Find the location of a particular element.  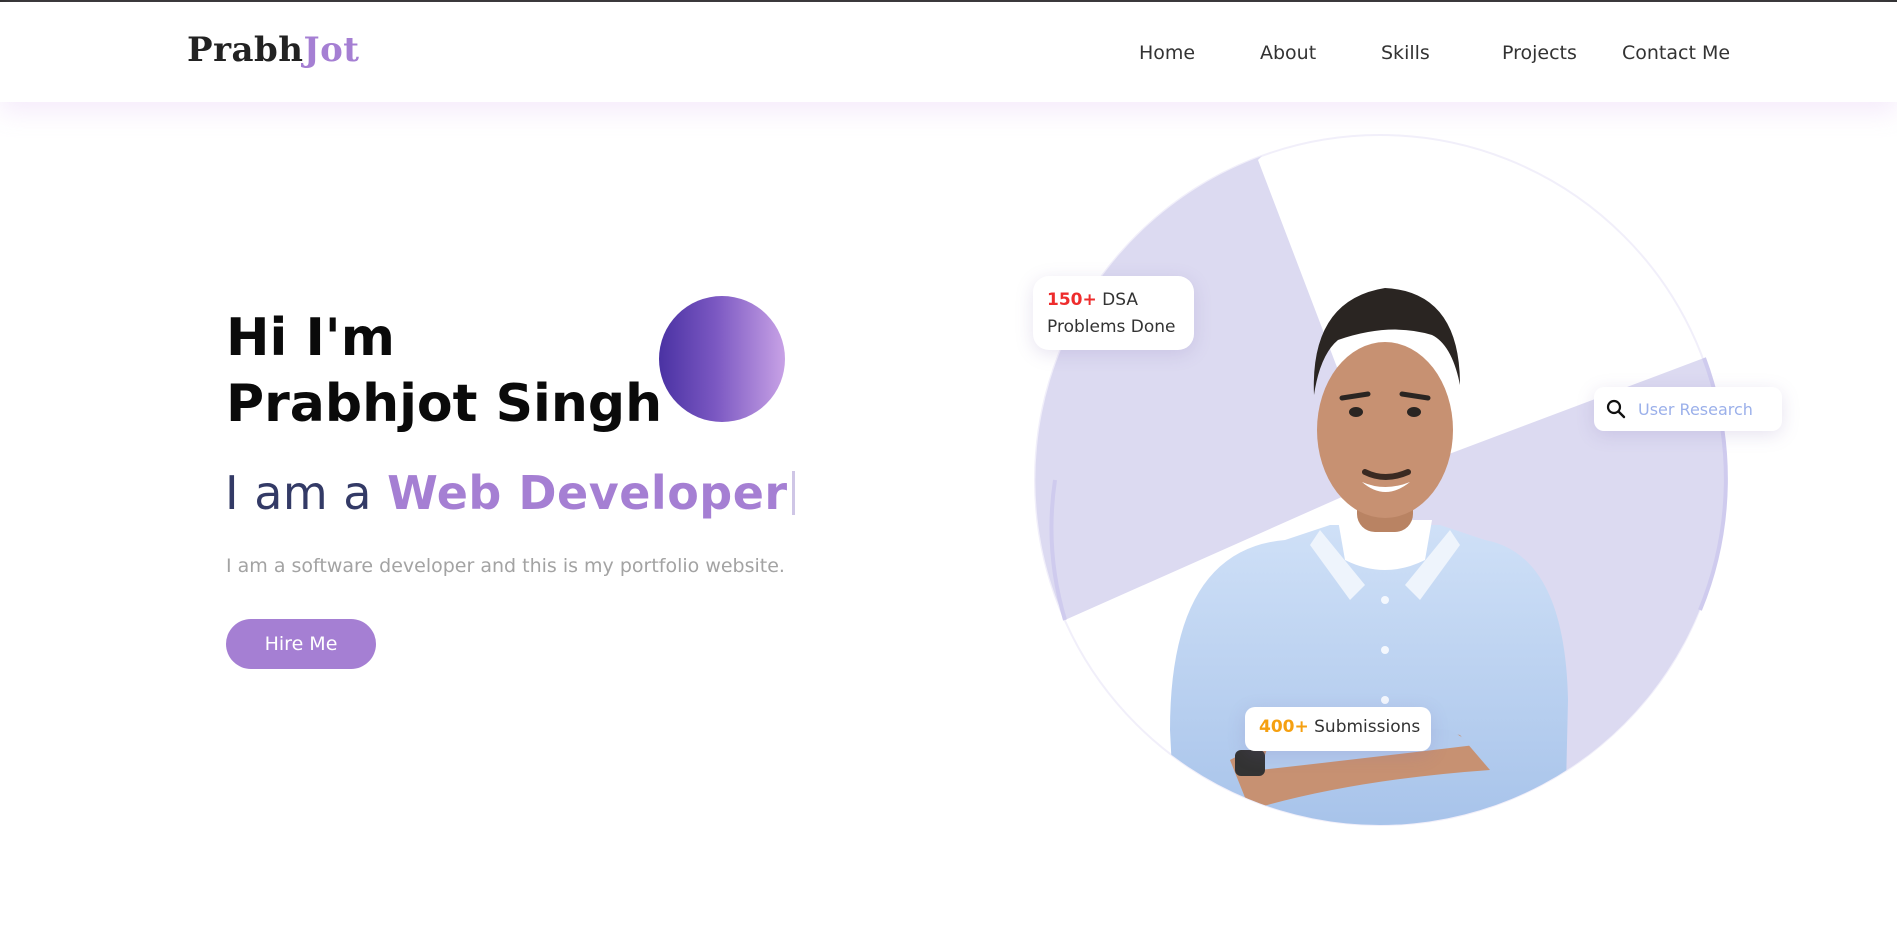

dsa-sub-label: Problems Done is located at coordinates (1111, 327).